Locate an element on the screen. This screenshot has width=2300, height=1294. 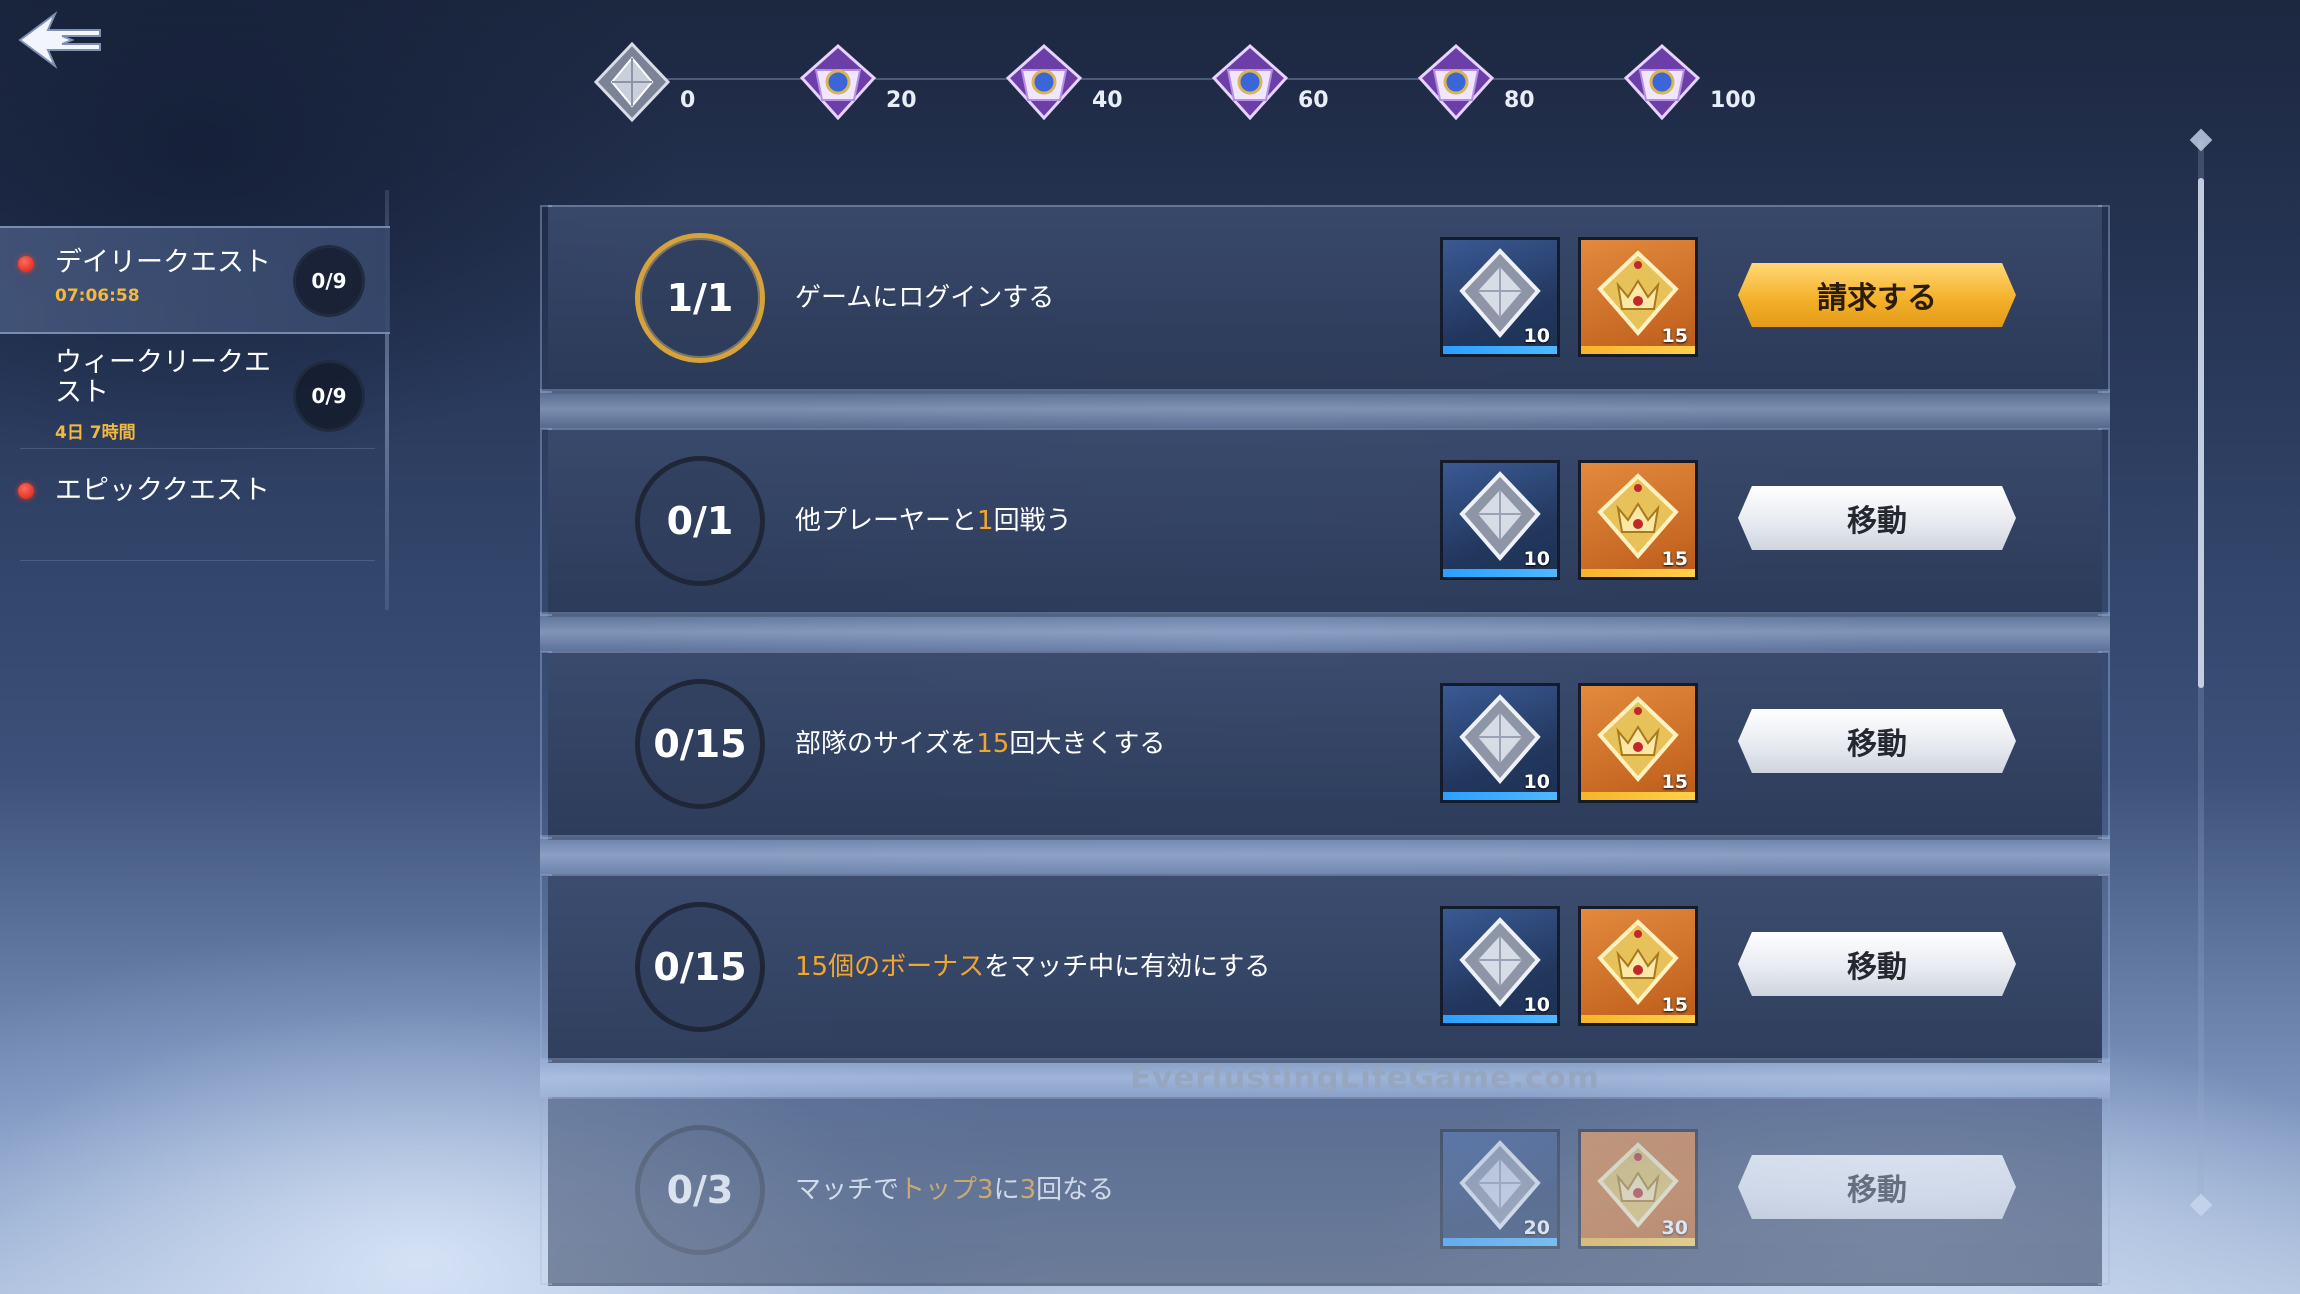
sidebar-item-epic-quest: エピッククエスト is located at coordinates (195, 510).